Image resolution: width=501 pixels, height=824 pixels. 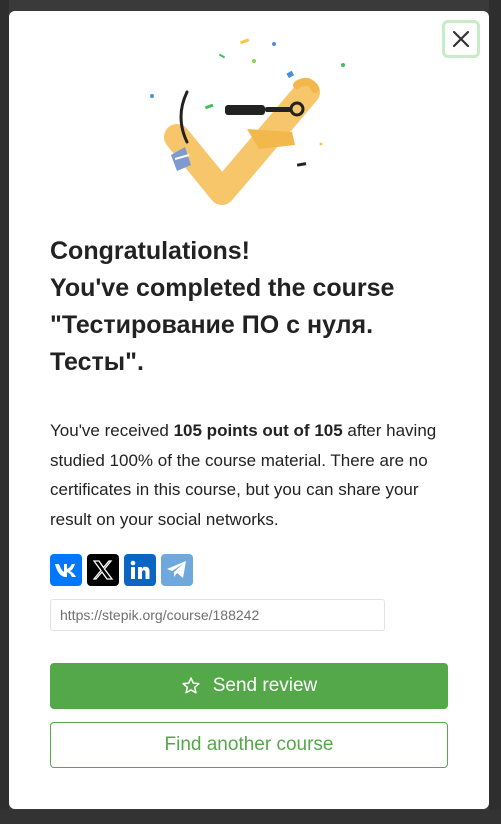 What do you see at coordinates (247, 121) in the screenshot?
I see `celebration-illustration` at bounding box center [247, 121].